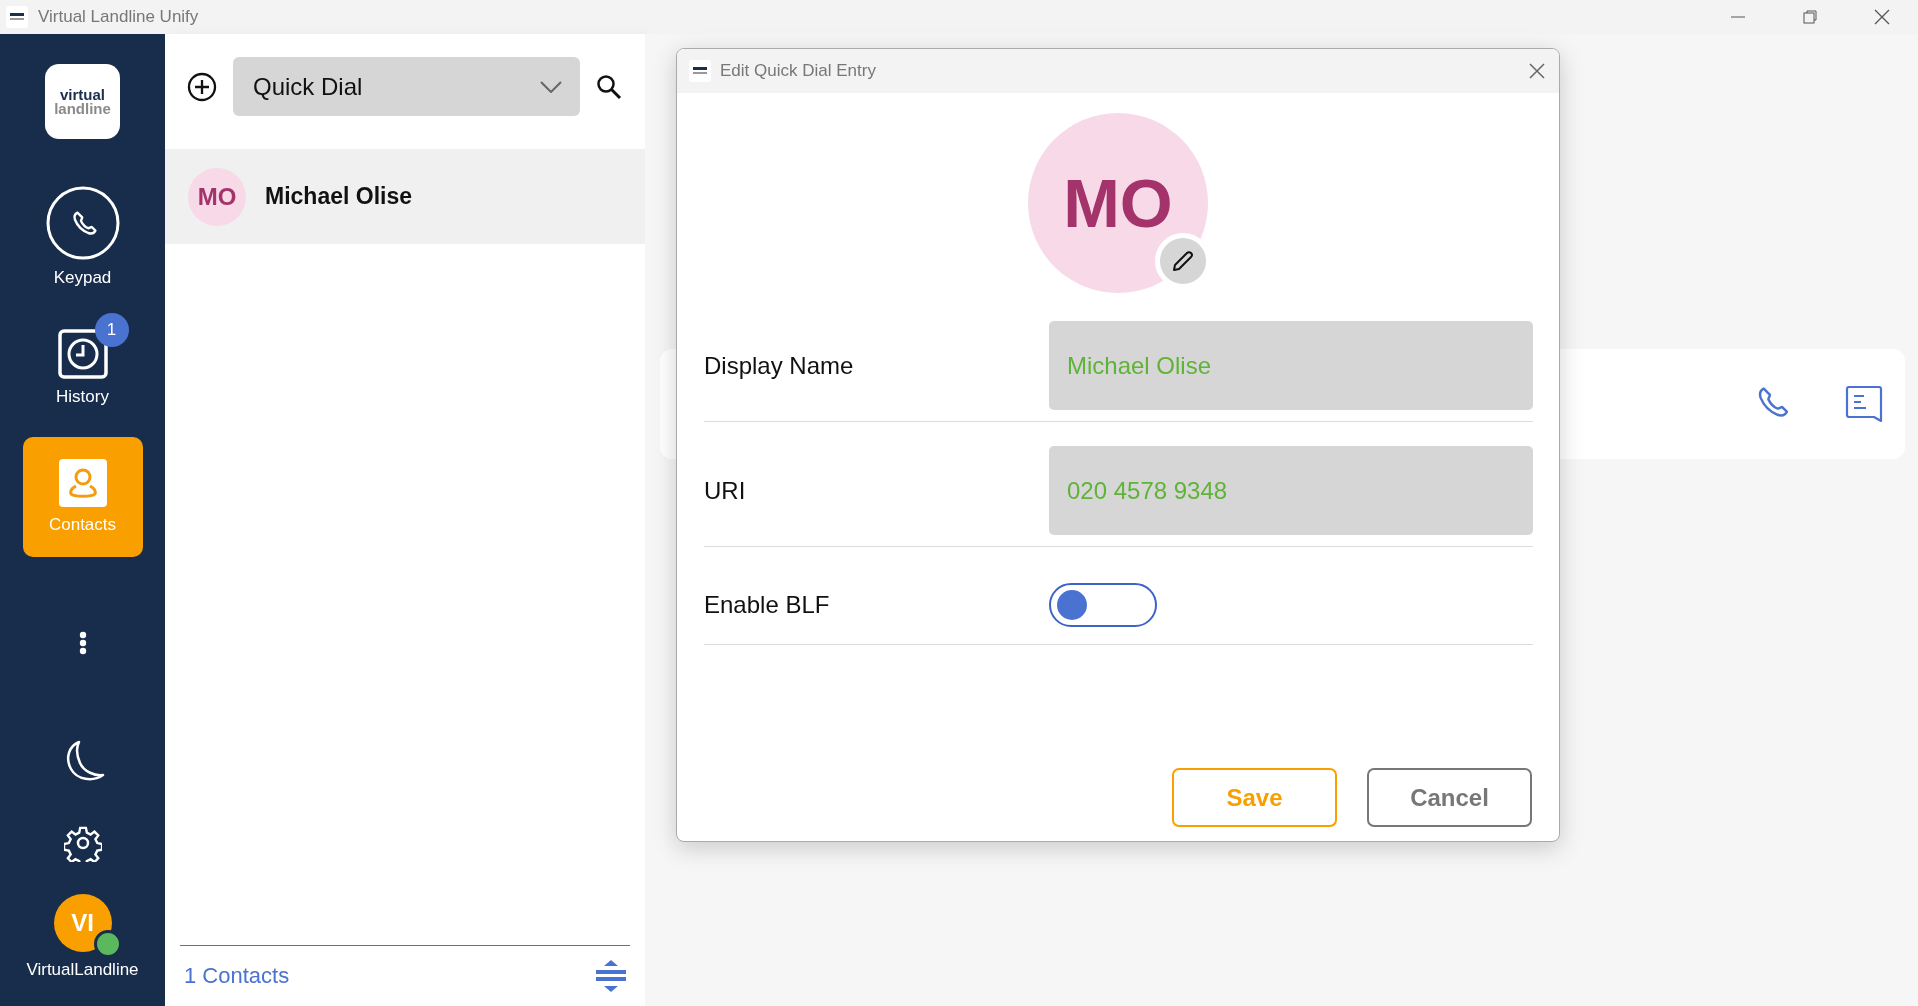 The height and width of the screenshot is (1006, 1918). I want to click on more-icon, so click(82, 643).